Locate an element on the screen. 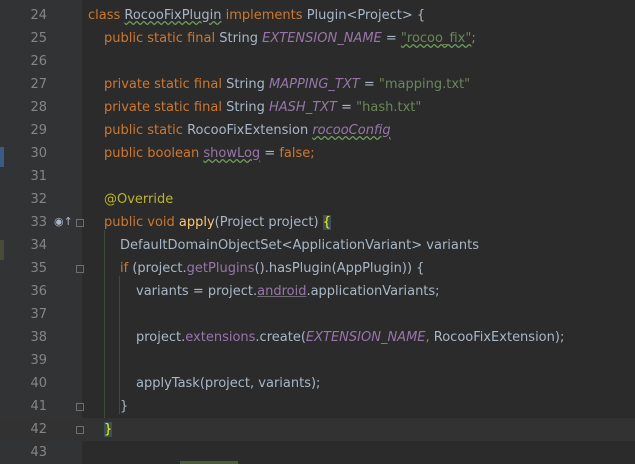  code-token: @Override is located at coordinates (139, 199).